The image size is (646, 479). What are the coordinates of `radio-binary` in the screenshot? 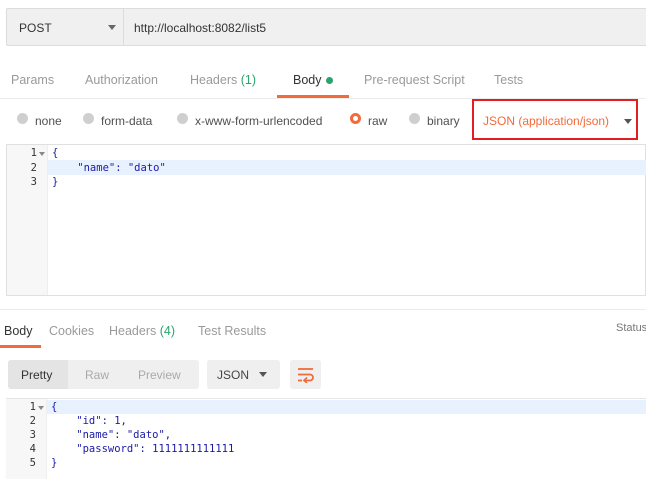 It's located at (414, 118).